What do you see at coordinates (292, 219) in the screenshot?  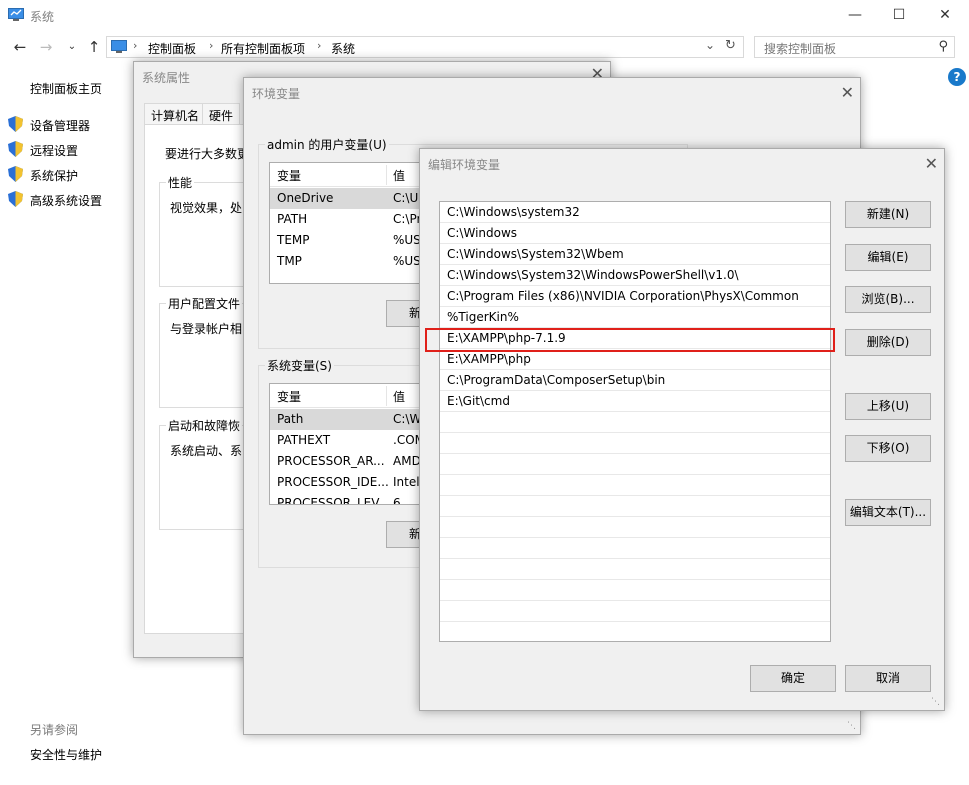 I see `cell-name: PATH` at bounding box center [292, 219].